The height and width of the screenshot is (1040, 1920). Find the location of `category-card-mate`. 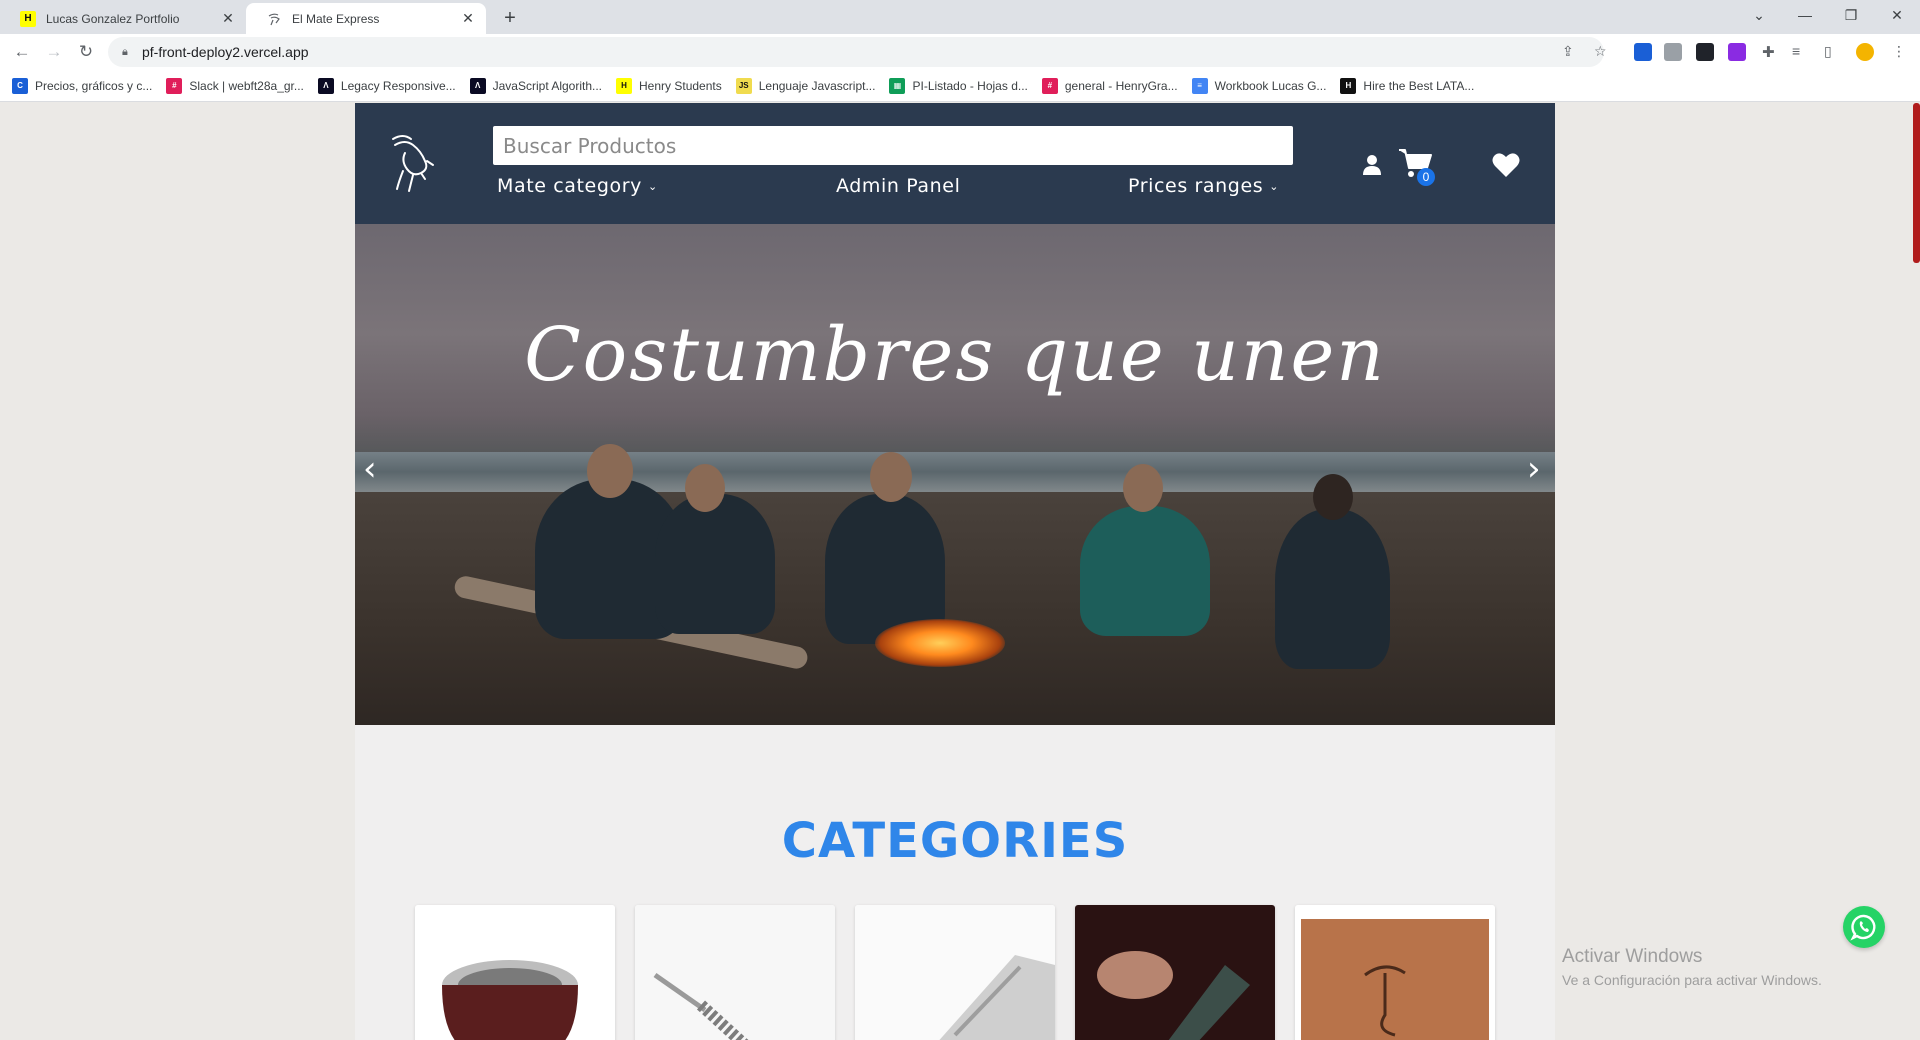

category-card-mate is located at coordinates (515, 972).